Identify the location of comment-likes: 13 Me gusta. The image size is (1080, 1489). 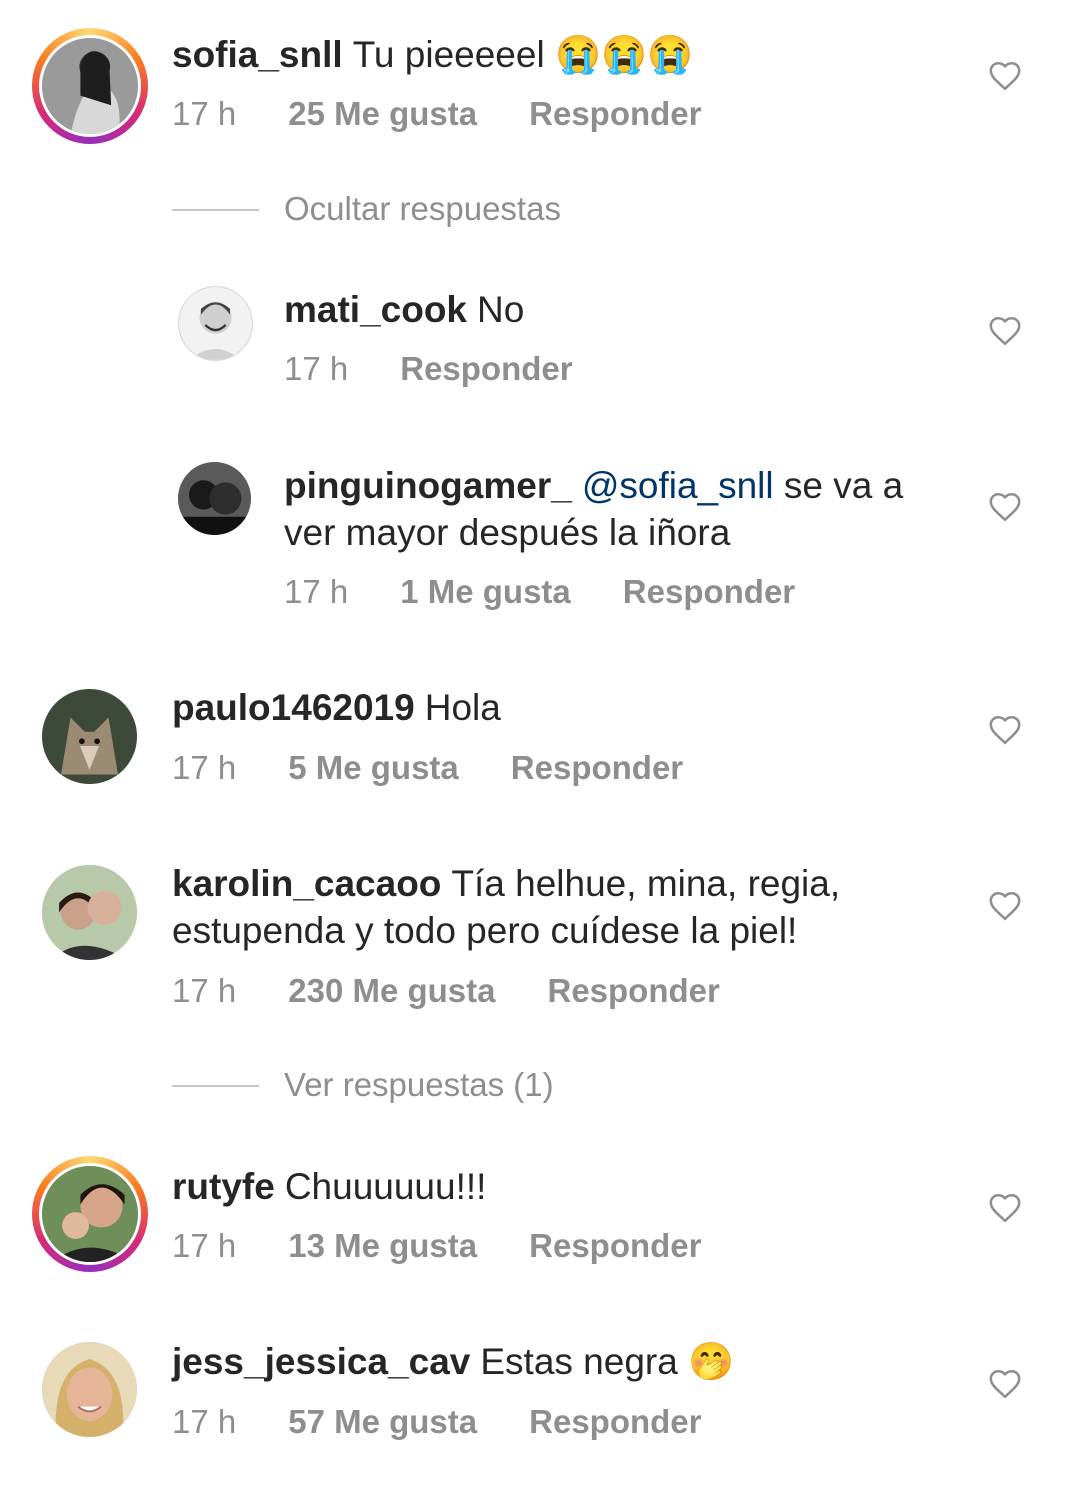
(382, 1246).